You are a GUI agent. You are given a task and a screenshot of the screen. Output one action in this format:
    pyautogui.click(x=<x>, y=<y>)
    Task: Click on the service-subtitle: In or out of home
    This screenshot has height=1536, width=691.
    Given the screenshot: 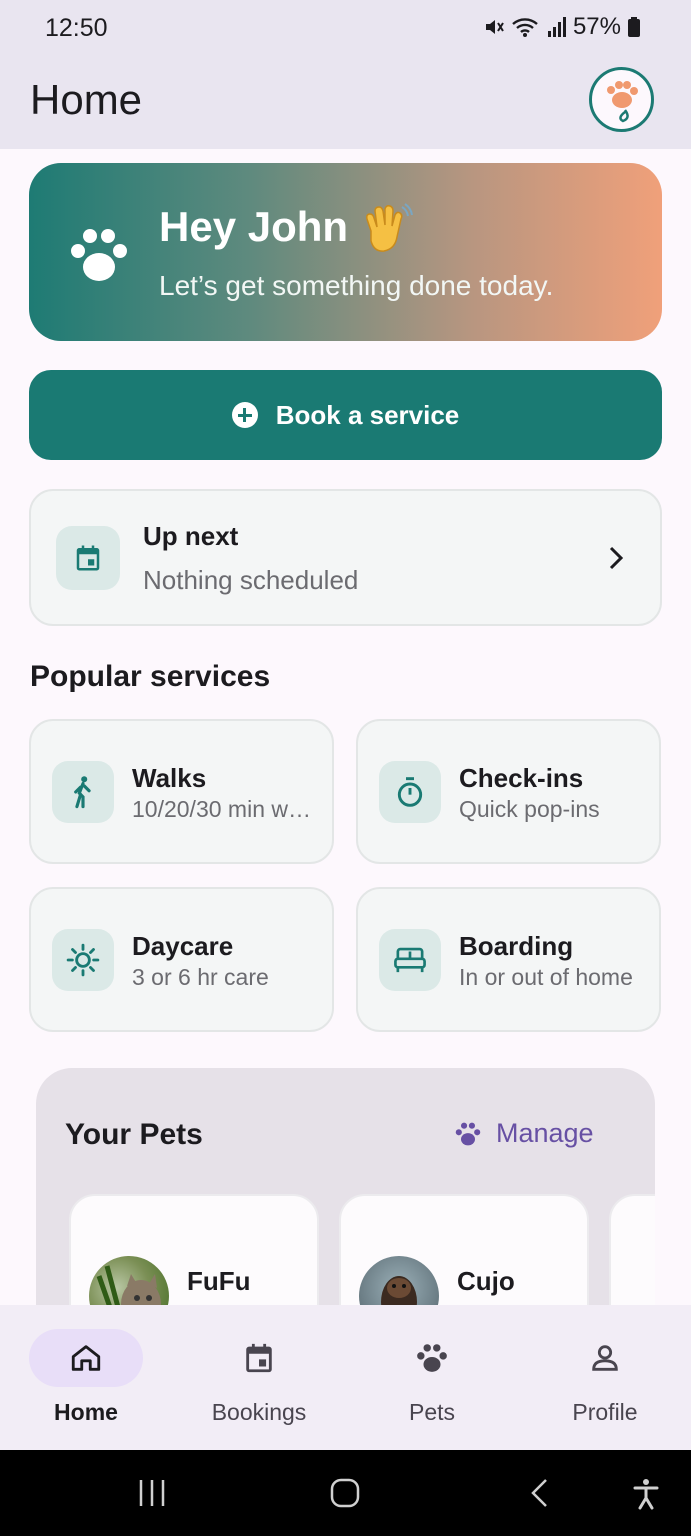 What is the action you would take?
    pyautogui.click(x=546, y=977)
    